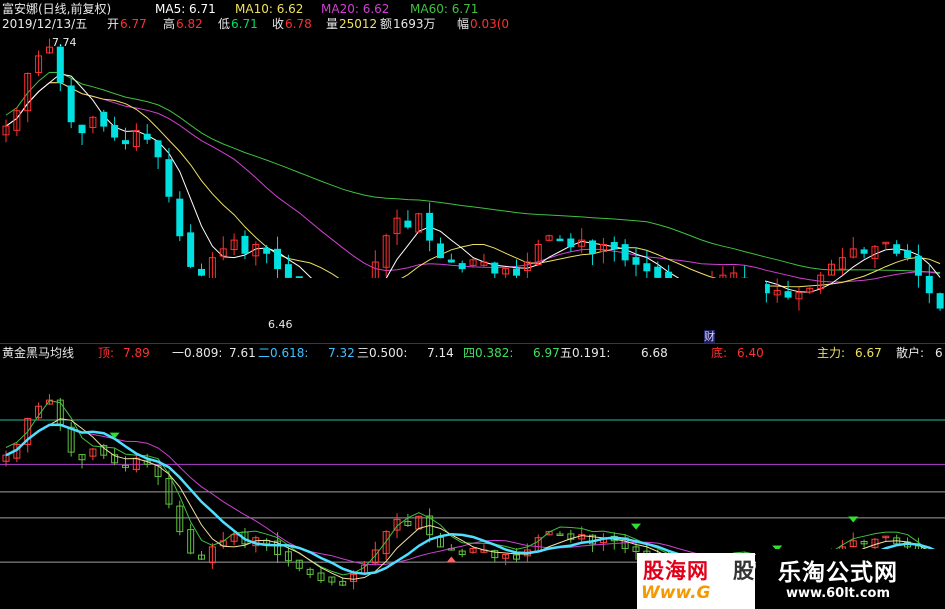 This screenshot has height=609, width=945. What do you see at coordinates (244, 24) in the screenshot?
I see `low-value: 6.71` at bounding box center [244, 24].